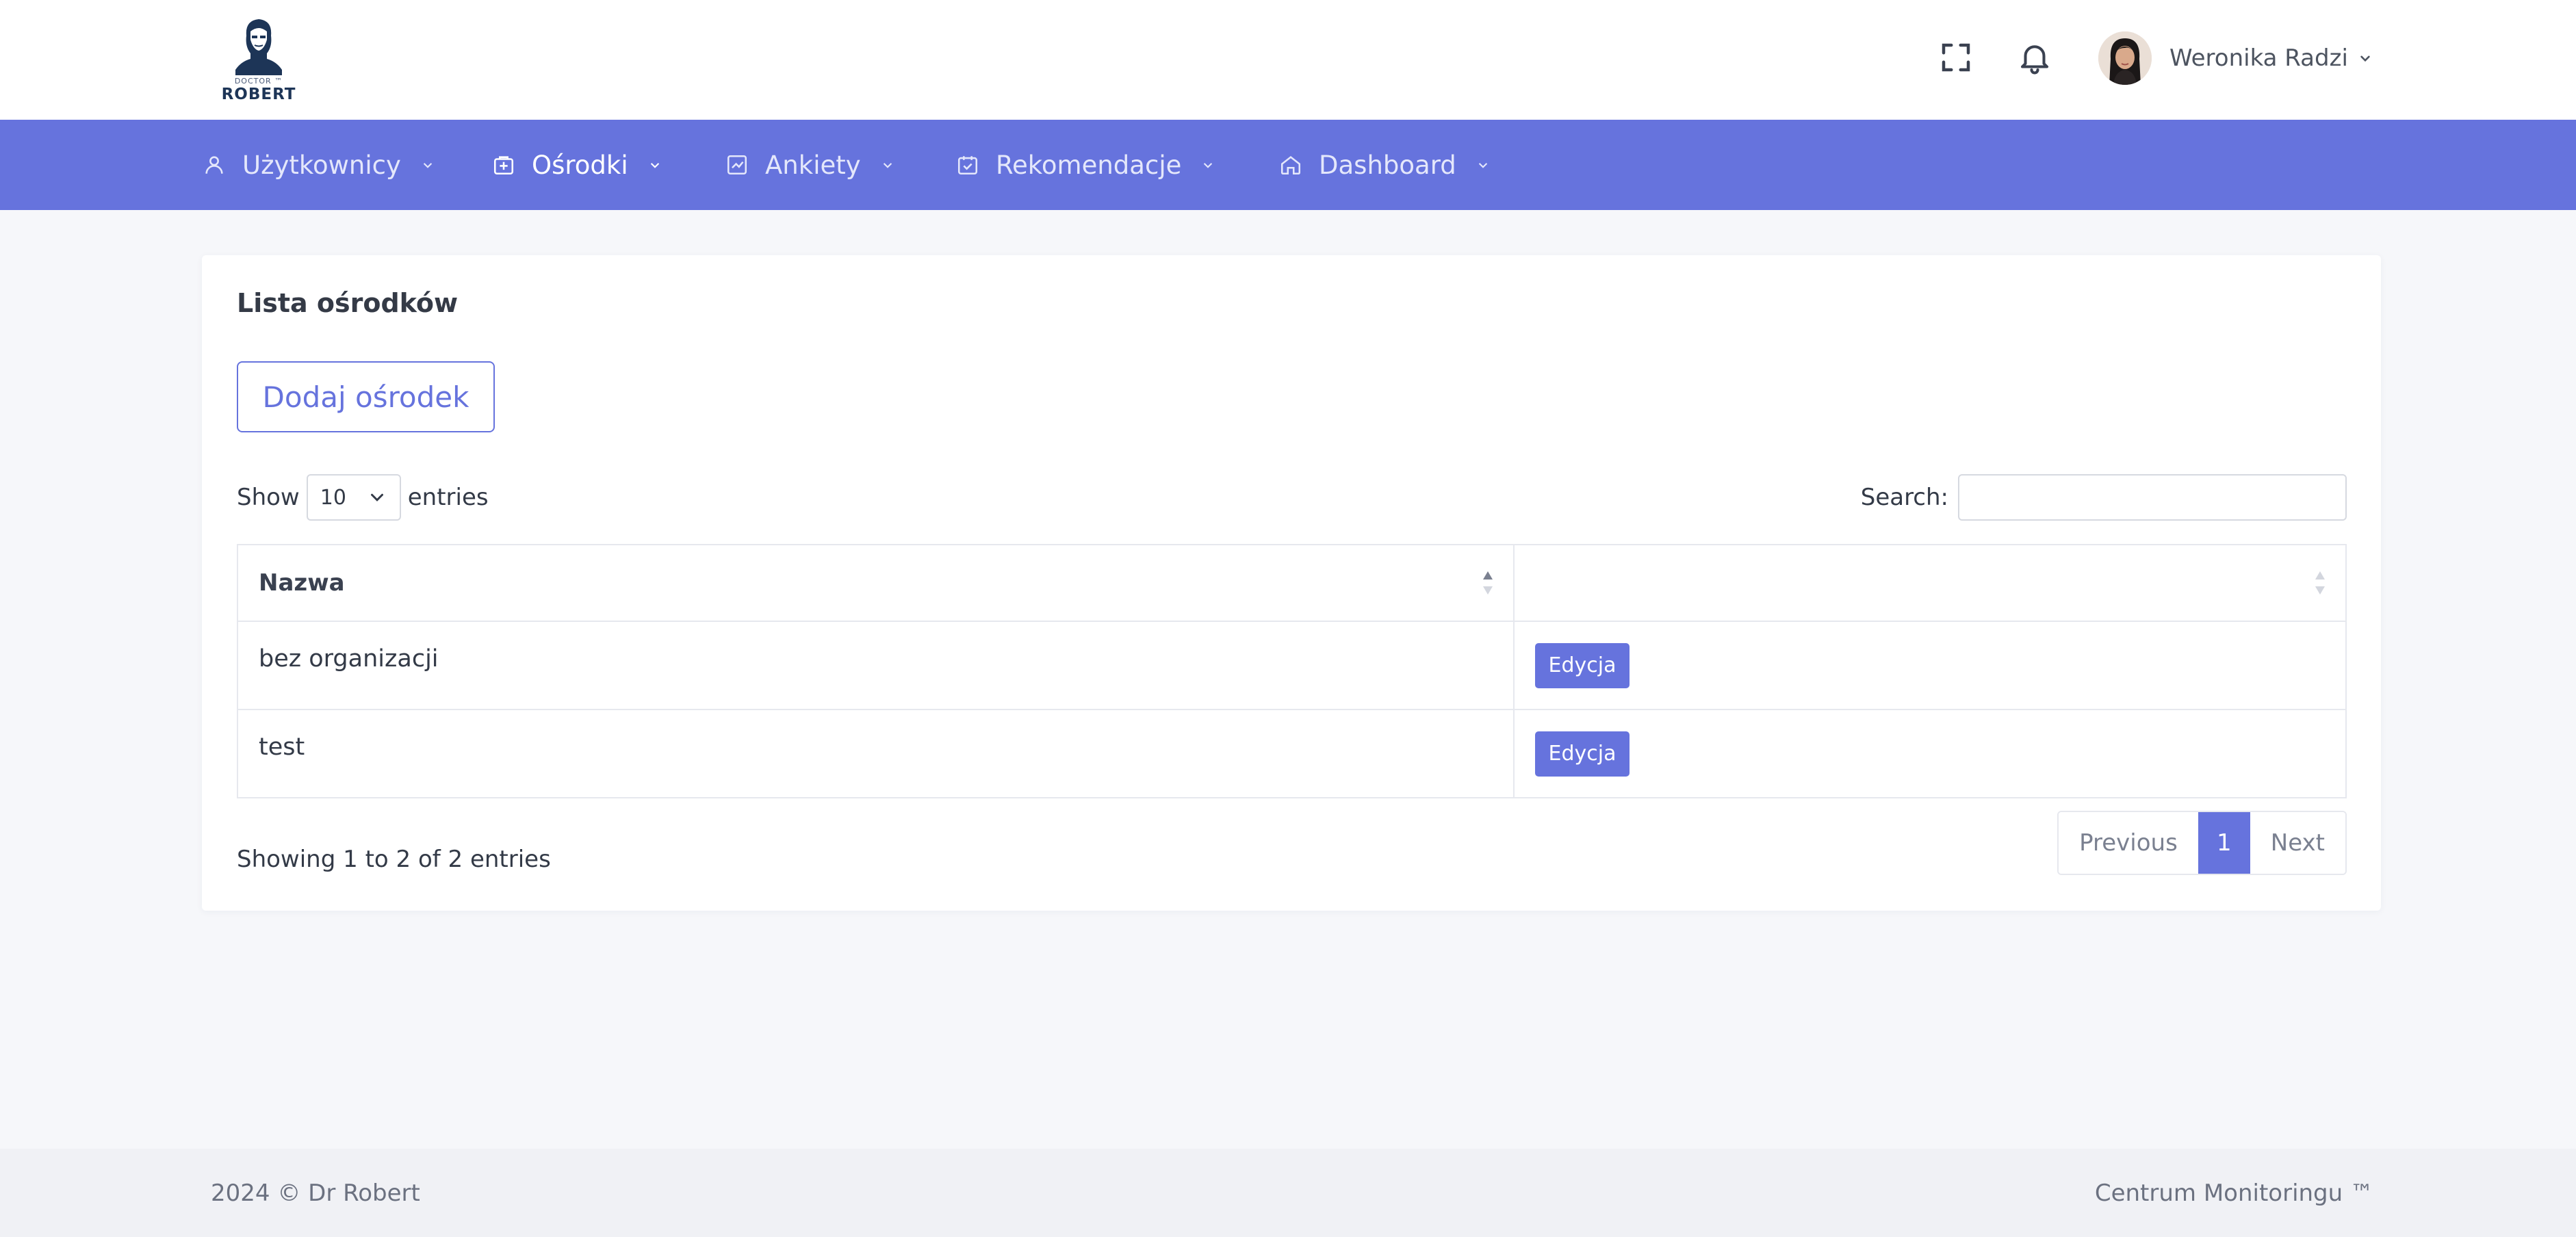 The image size is (2576, 1237). I want to click on nav-item-ankiety: Ankiety, so click(811, 165).